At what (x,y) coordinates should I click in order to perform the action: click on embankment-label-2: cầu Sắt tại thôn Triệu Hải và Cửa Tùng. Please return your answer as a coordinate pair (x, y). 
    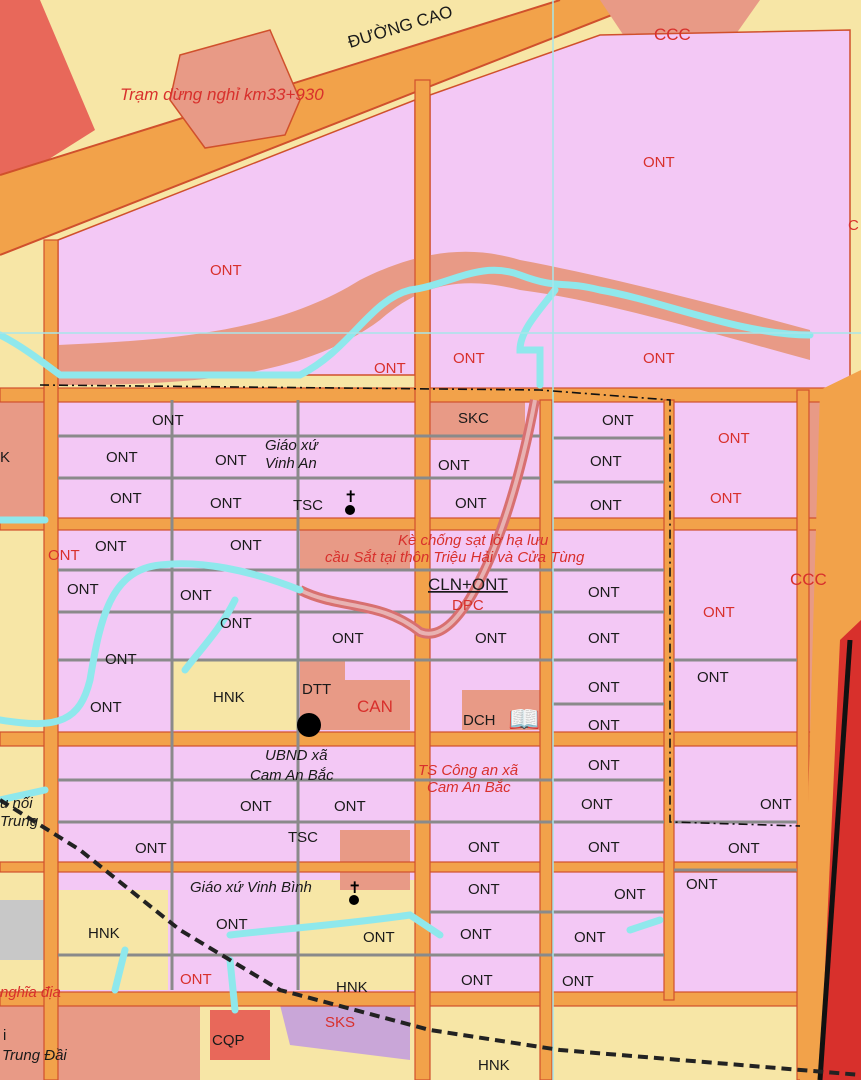
    Looking at the image, I should click on (455, 557).